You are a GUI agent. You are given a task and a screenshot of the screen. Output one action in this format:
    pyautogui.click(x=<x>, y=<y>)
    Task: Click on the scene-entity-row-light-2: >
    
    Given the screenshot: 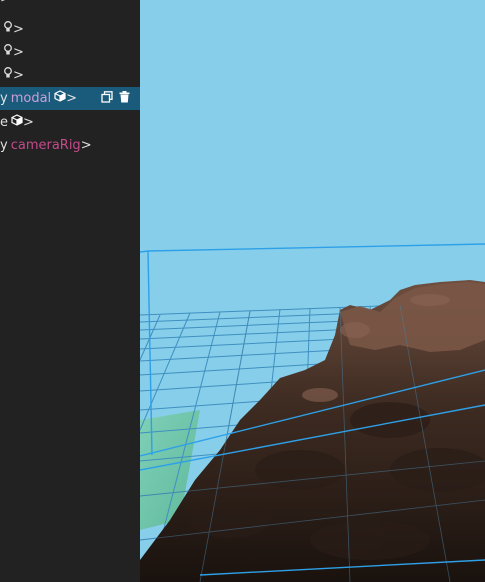 What is the action you would take?
    pyautogui.click(x=70, y=52)
    